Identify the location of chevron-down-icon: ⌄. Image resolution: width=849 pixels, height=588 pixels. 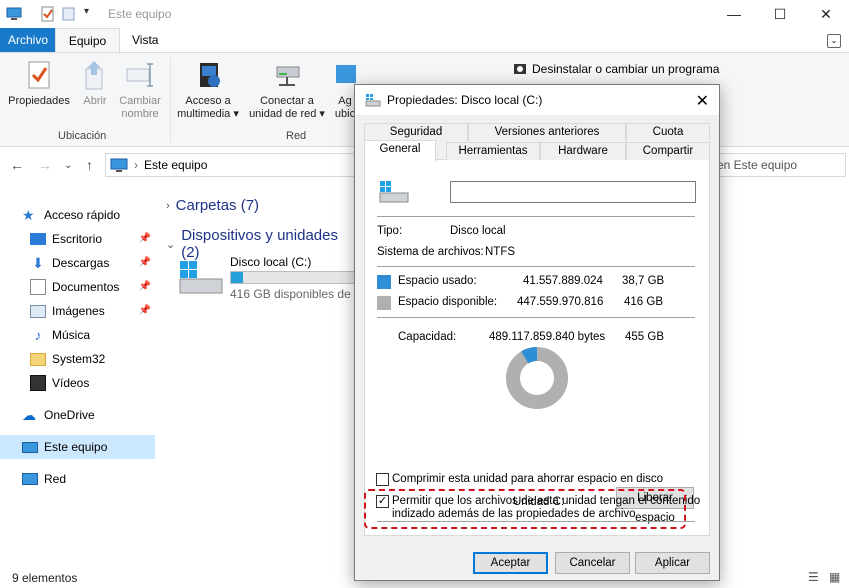
(171, 244).